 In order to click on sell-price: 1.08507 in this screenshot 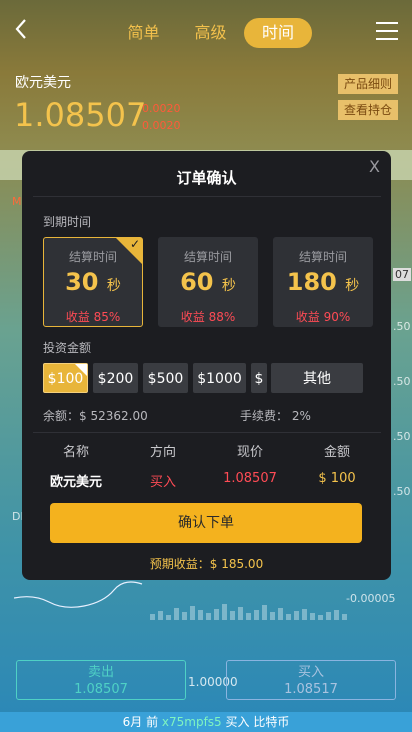, I will do `click(101, 689)`.